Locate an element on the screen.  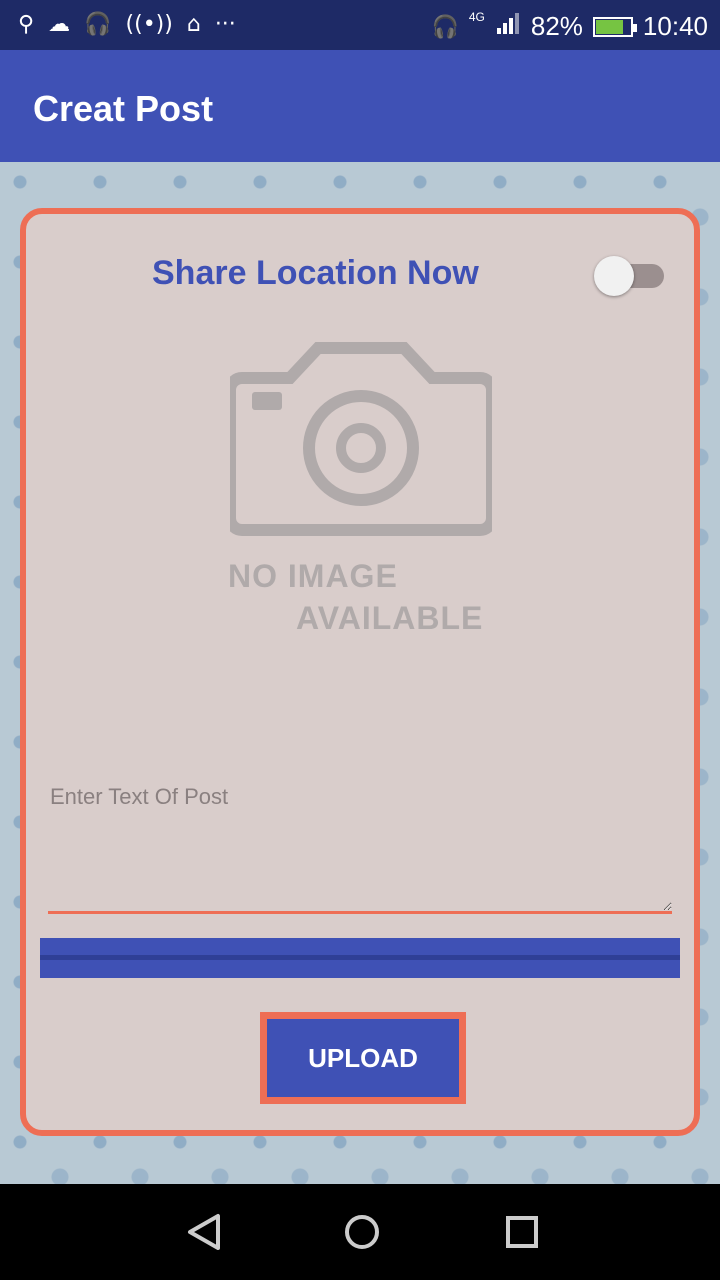
battery-percent: 82% is located at coordinates (556, 26).